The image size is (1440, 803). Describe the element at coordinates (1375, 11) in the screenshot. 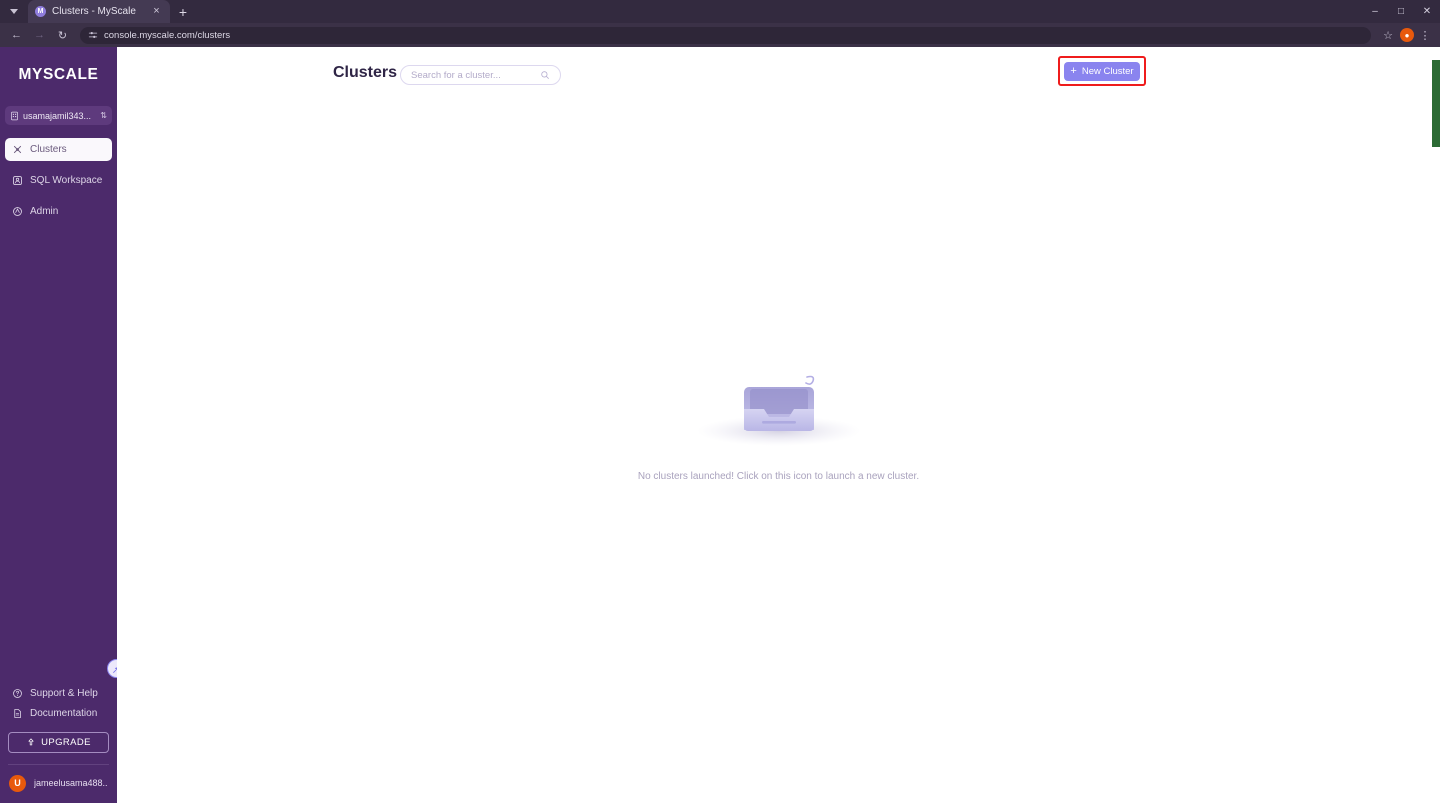

I see `minimize-icon: –` at that location.